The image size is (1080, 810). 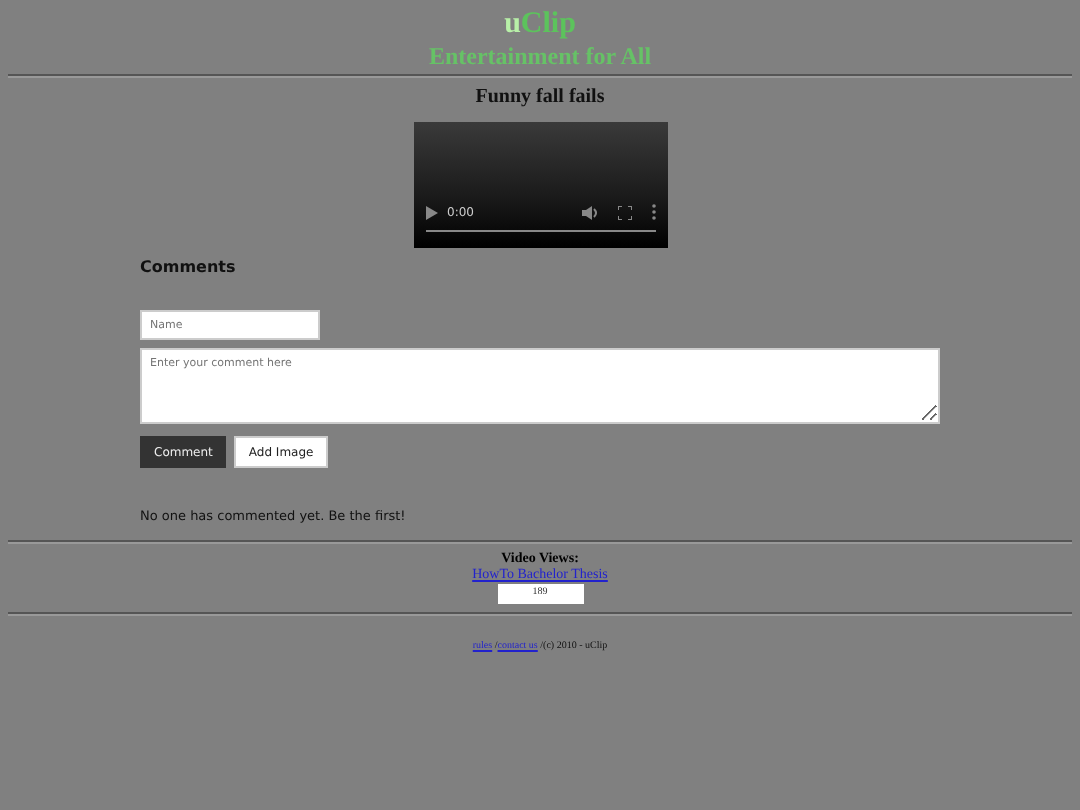 I want to click on play-icon, so click(x=431, y=212).